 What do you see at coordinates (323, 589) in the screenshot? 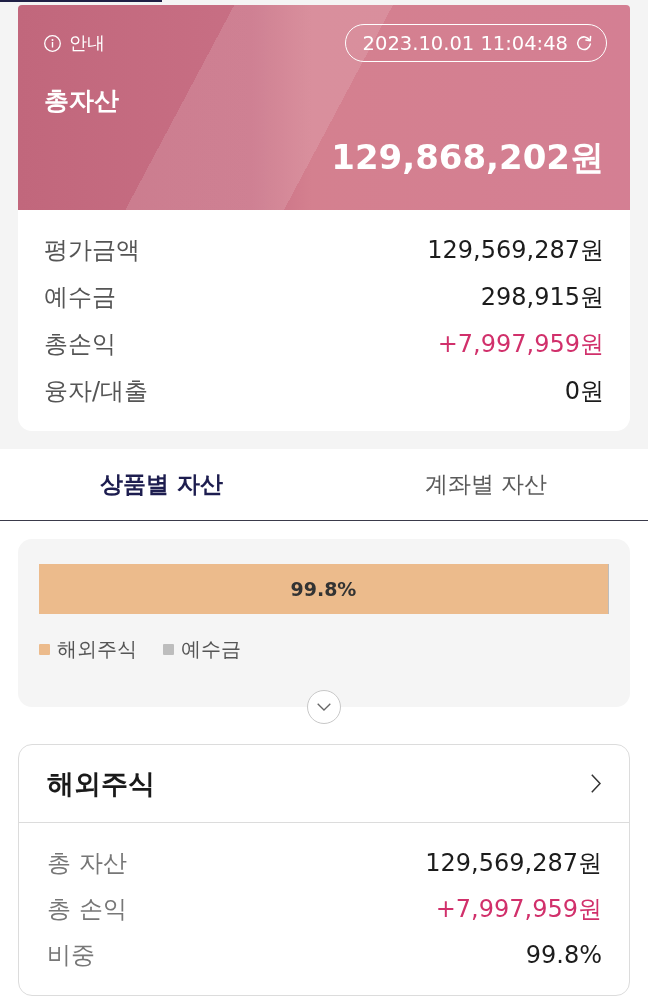
I see `allocation-percent: 99.8%` at bounding box center [323, 589].